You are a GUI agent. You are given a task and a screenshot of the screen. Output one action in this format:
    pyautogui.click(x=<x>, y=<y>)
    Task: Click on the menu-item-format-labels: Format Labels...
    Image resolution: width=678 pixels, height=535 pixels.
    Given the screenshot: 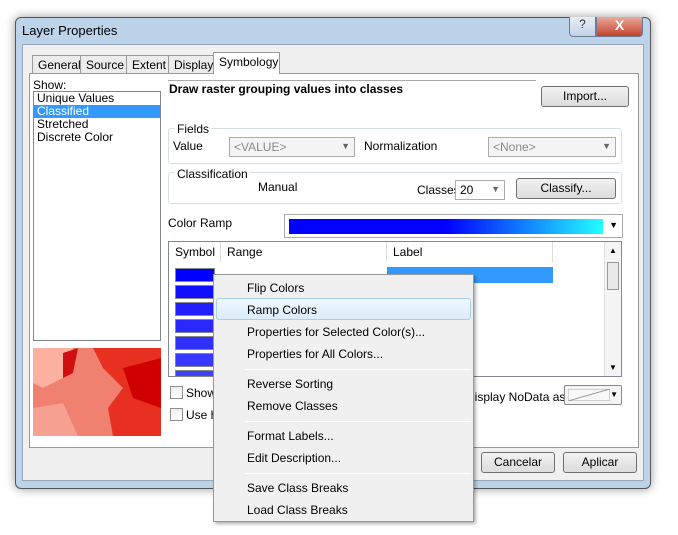 What is the action you would take?
    pyautogui.click(x=290, y=436)
    